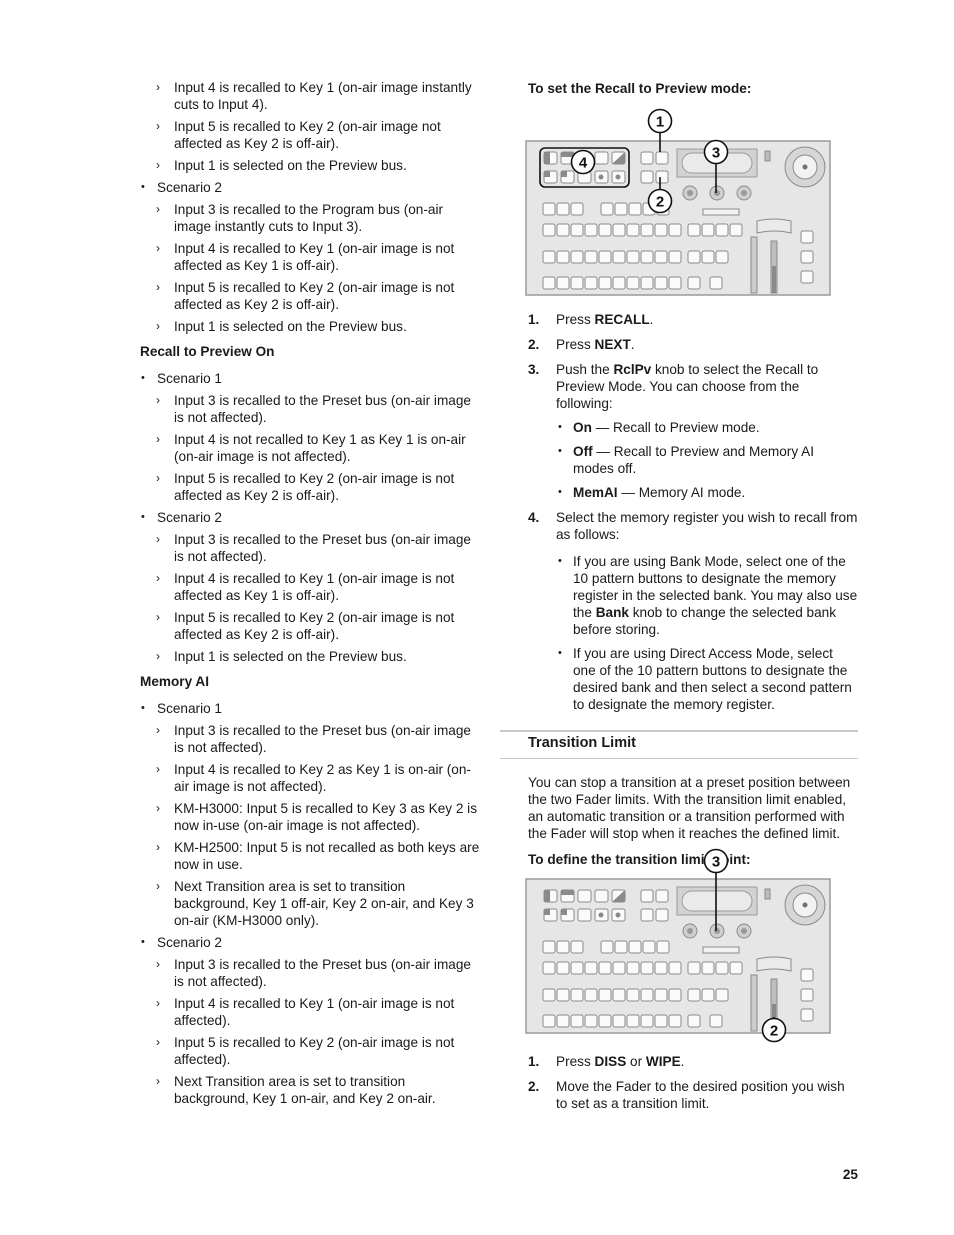  Describe the element at coordinates (606, 1061) in the screenshot. I see `step-1: 1. Press DISS or WIPE.` at that location.